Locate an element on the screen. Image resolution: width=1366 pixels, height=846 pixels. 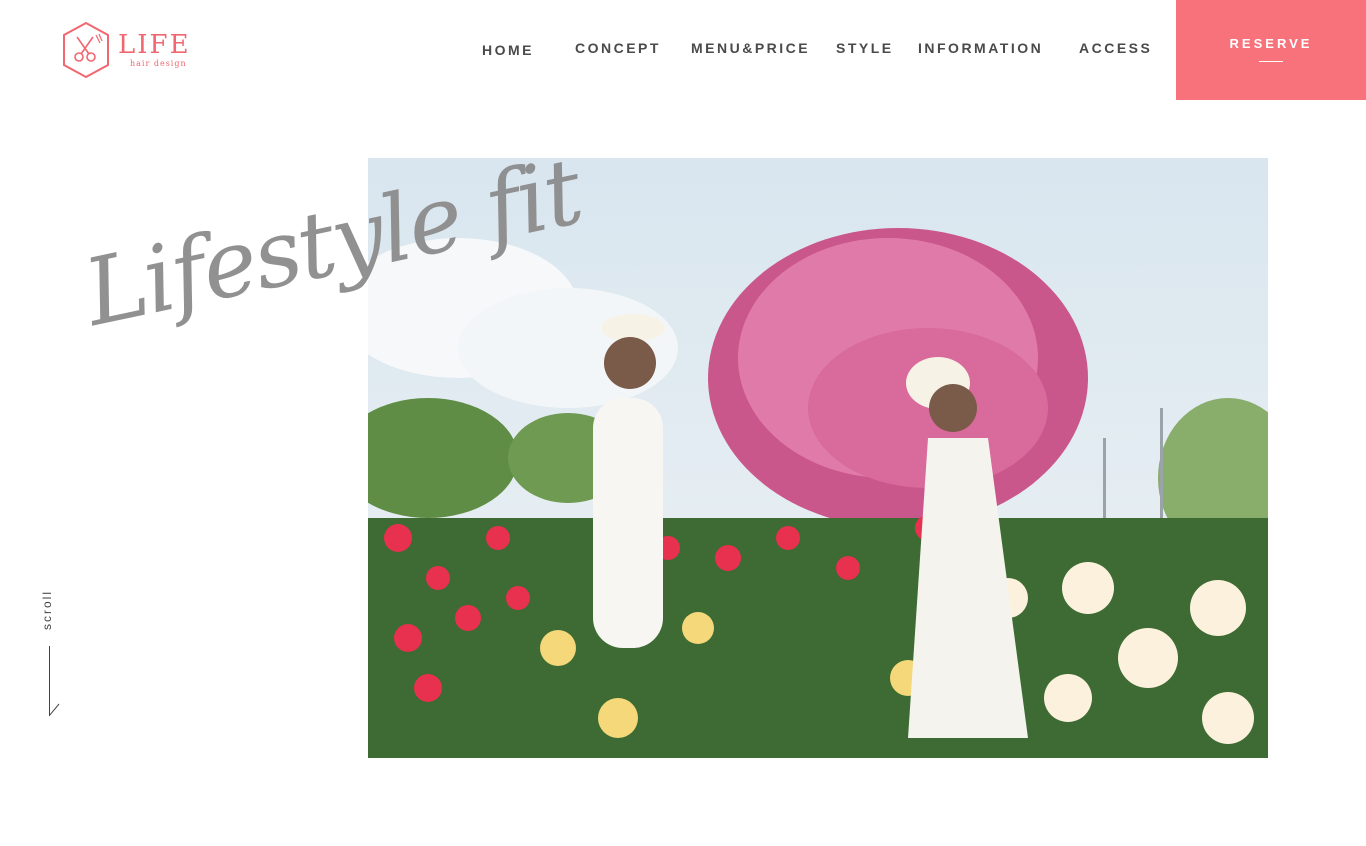
nav-style: STYLE is located at coordinates (865, 48).